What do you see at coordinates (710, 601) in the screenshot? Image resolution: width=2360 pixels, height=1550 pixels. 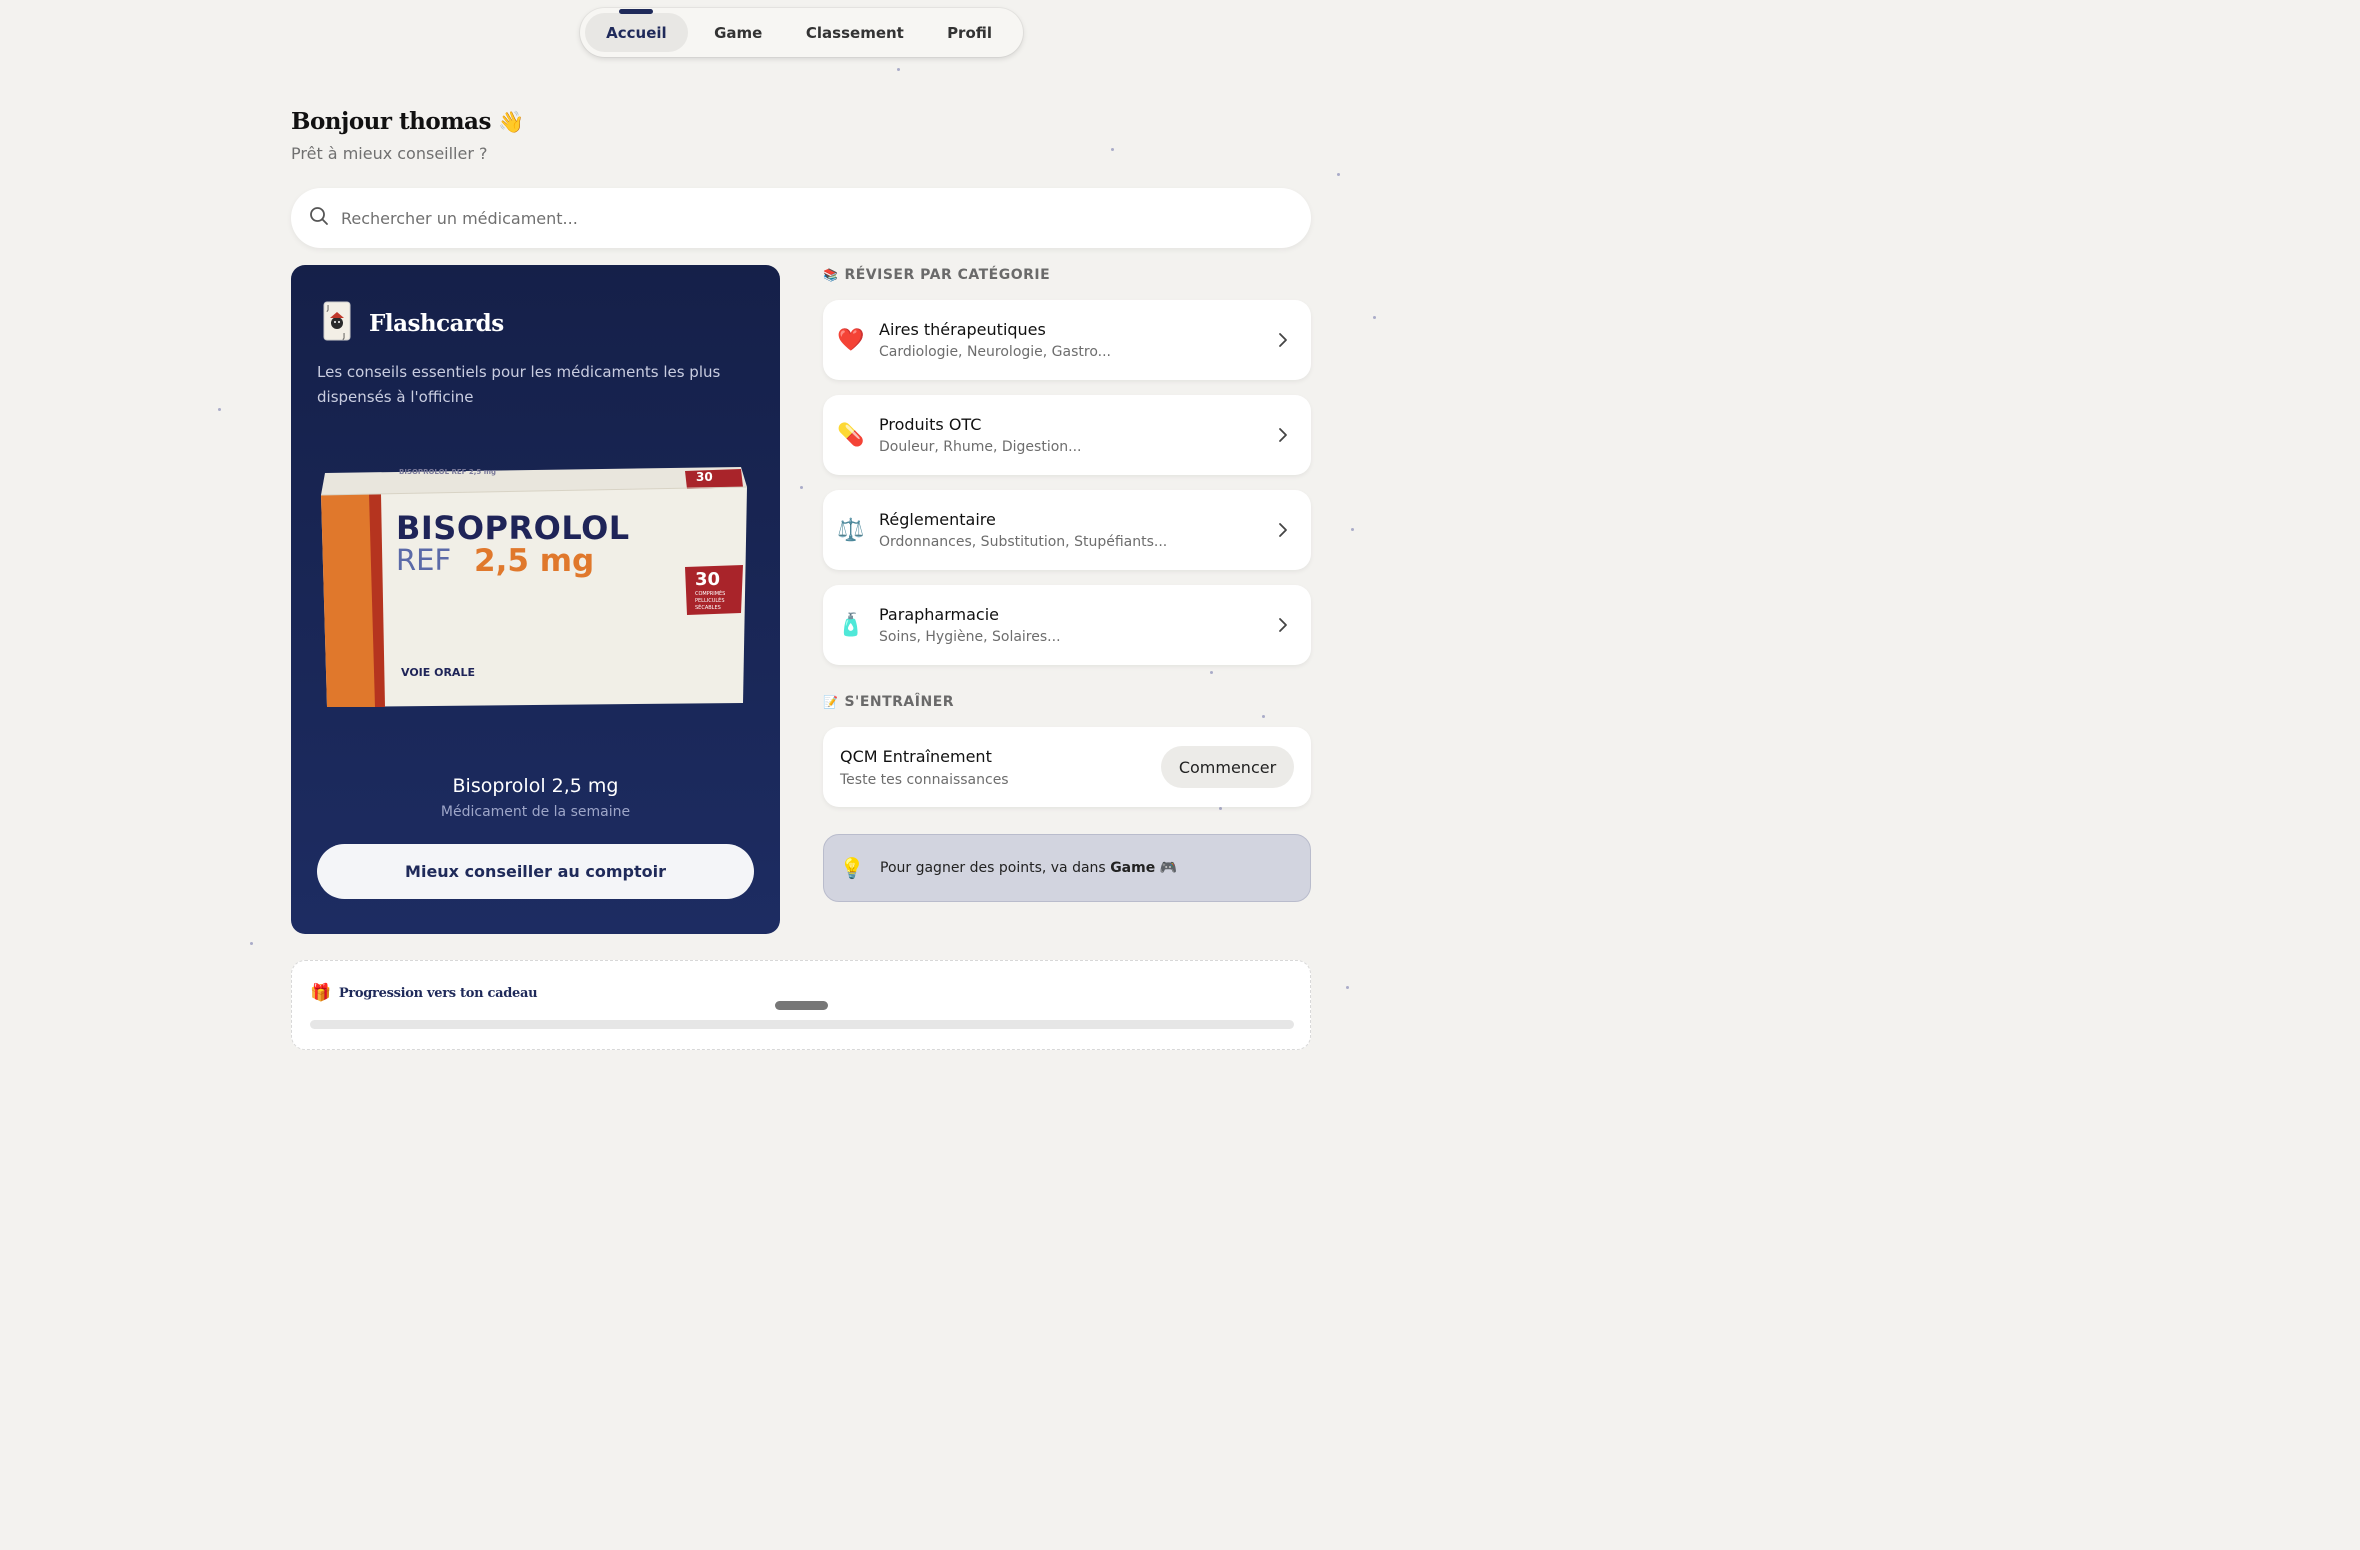 I see `box-count-label: PELLICULÉS` at bounding box center [710, 601].